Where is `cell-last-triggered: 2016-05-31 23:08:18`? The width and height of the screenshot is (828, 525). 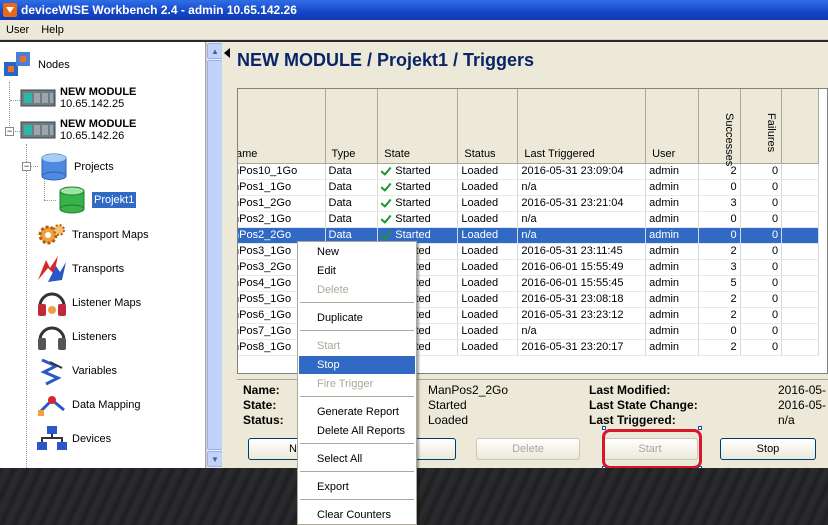
cell-last-triggered: 2016-05-31 23:08:18 is located at coordinates (582, 299).